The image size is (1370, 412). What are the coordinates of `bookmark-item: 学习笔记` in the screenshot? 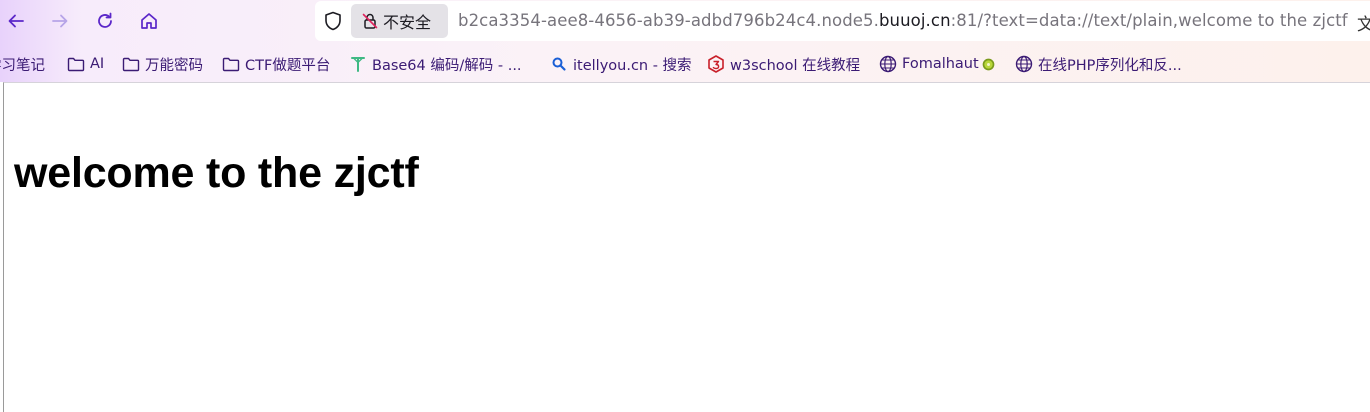 It's located at (22, 64).